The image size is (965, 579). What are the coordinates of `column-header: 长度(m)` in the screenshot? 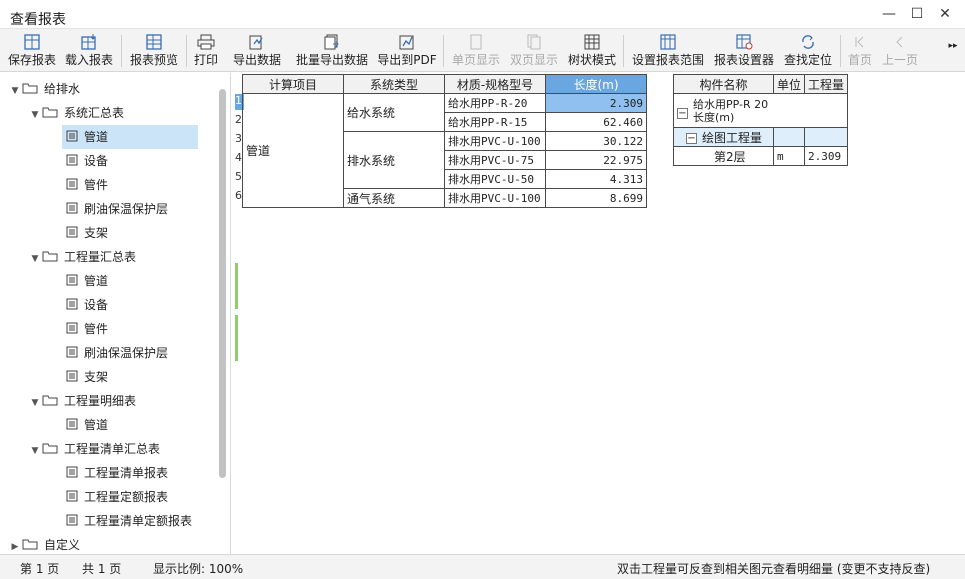 It's located at (596, 84).